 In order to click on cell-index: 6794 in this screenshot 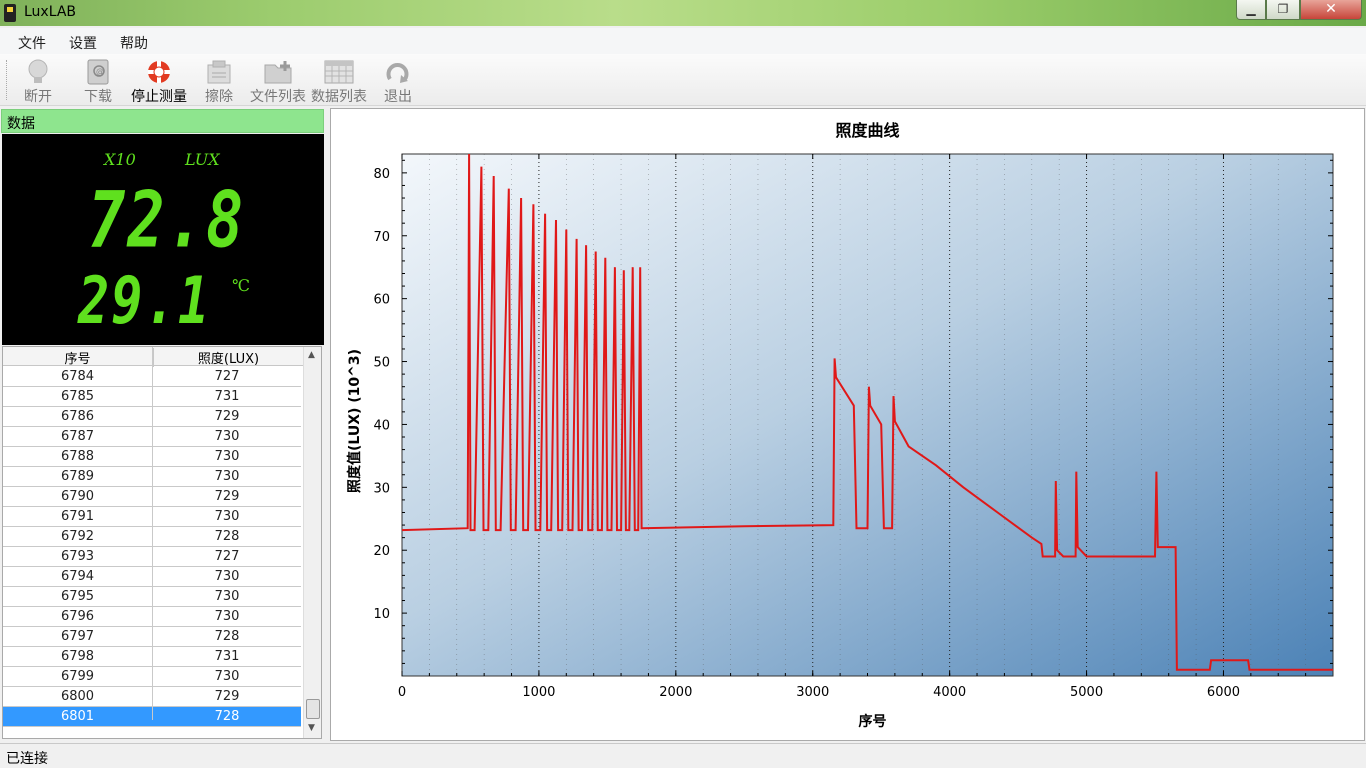, I will do `click(77, 576)`.